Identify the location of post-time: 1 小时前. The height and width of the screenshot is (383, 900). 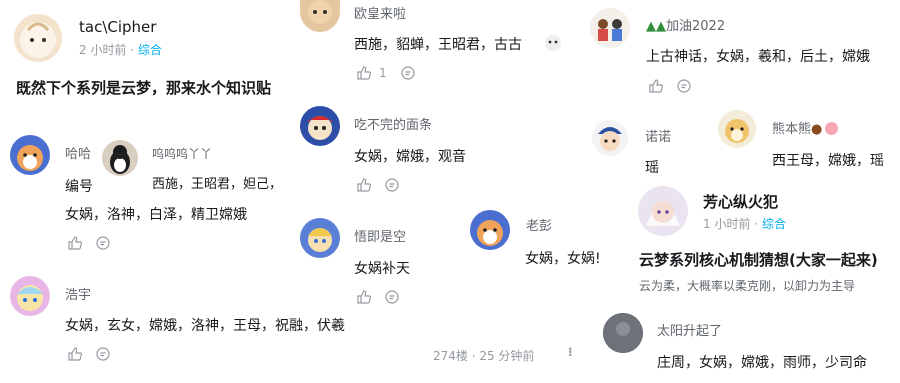
(727, 224).